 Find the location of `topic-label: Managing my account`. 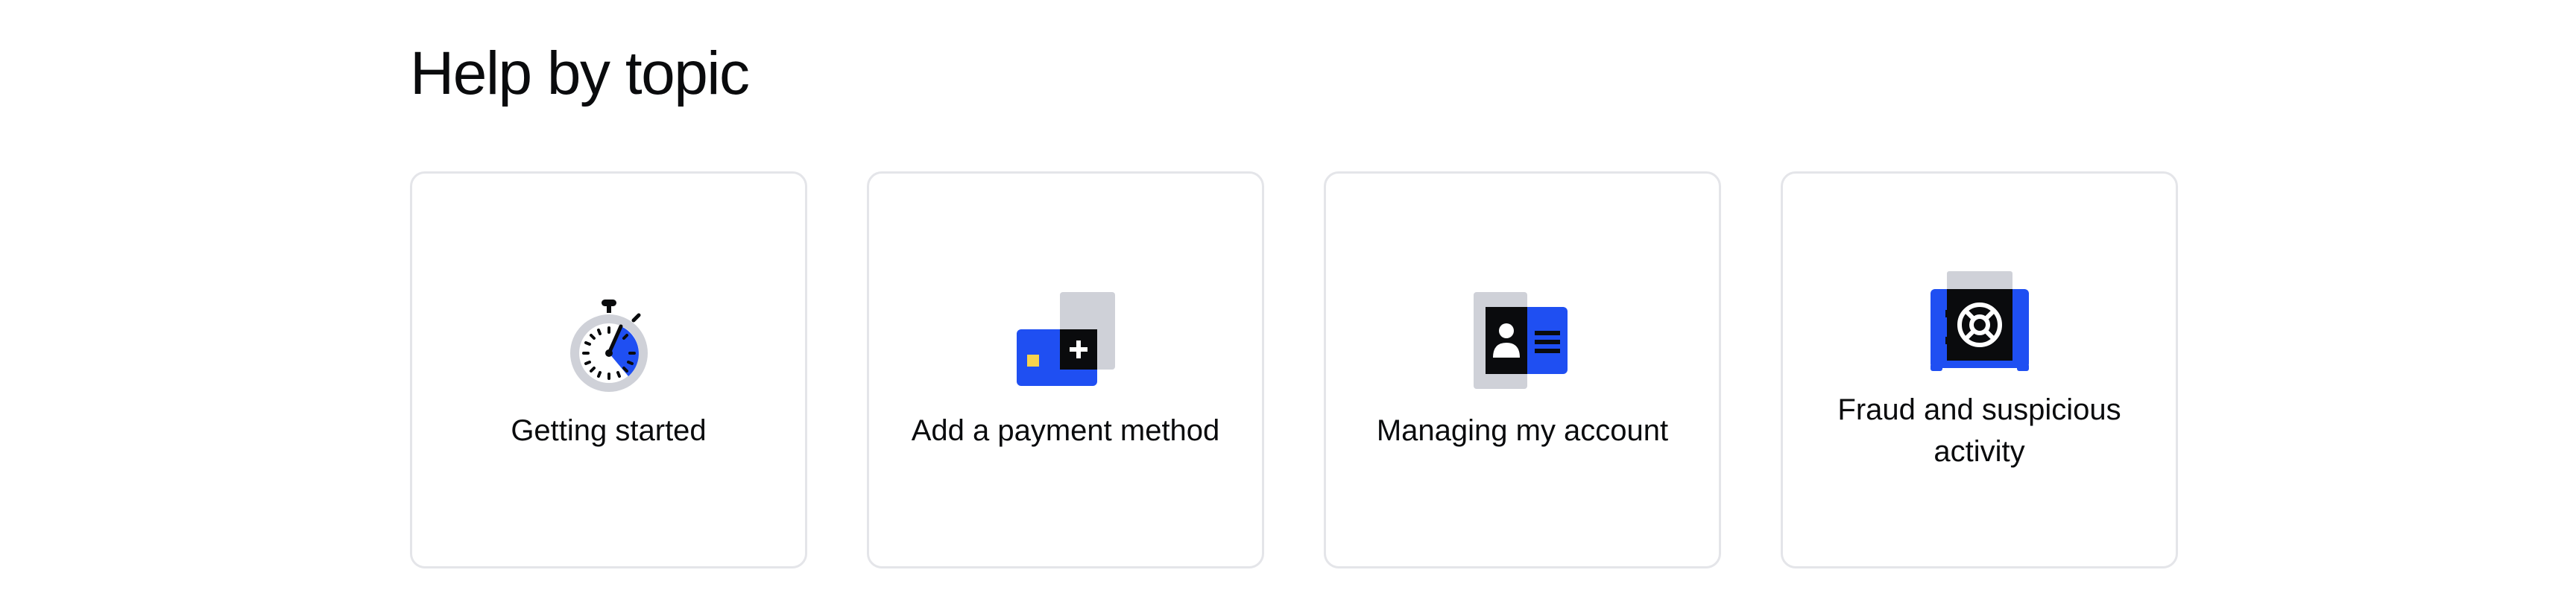

topic-label: Managing my account is located at coordinates (1522, 430).